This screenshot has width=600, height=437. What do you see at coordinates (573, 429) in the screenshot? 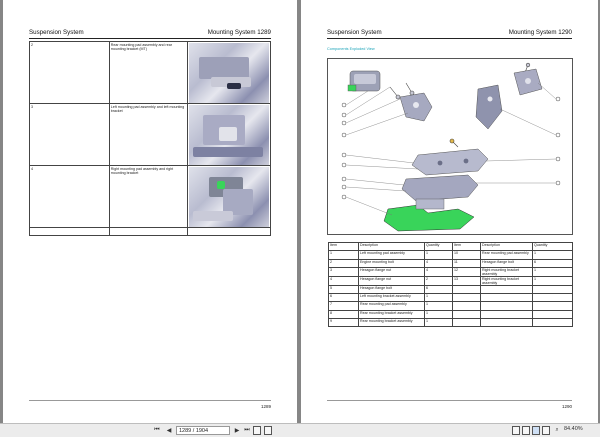
I see `zoom-level: 84.40%` at bounding box center [573, 429].